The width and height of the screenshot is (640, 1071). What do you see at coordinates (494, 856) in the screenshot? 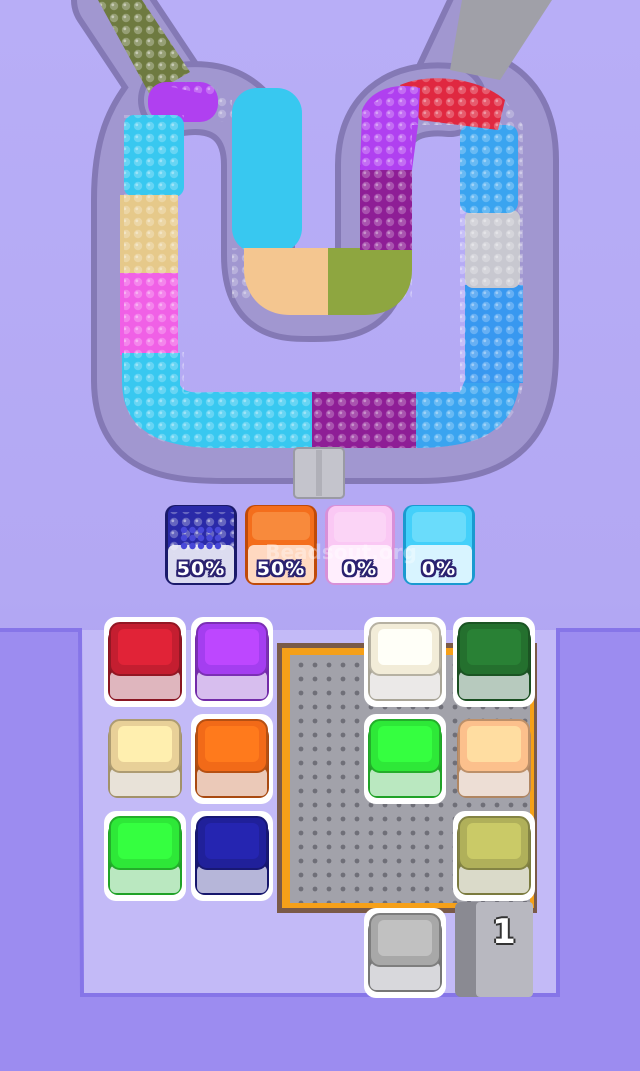
I see `bucket-olive` at bounding box center [494, 856].